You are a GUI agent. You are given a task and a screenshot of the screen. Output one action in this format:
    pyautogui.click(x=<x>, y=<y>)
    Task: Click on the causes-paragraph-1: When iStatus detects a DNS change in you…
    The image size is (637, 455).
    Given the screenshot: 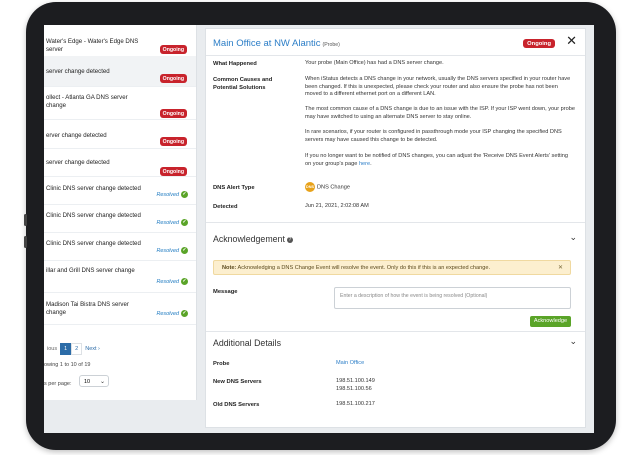 What is the action you would take?
    pyautogui.click(x=438, y=87)
    